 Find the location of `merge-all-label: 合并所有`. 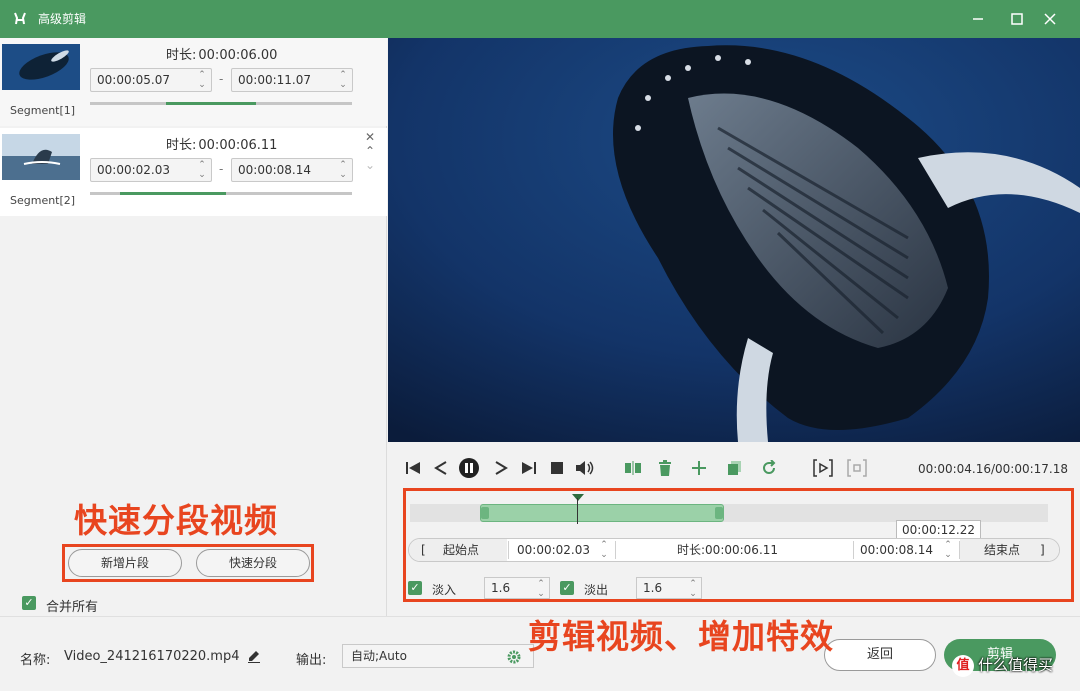

merge-all-label: 合并所有 is located at coordinates (72, 607).